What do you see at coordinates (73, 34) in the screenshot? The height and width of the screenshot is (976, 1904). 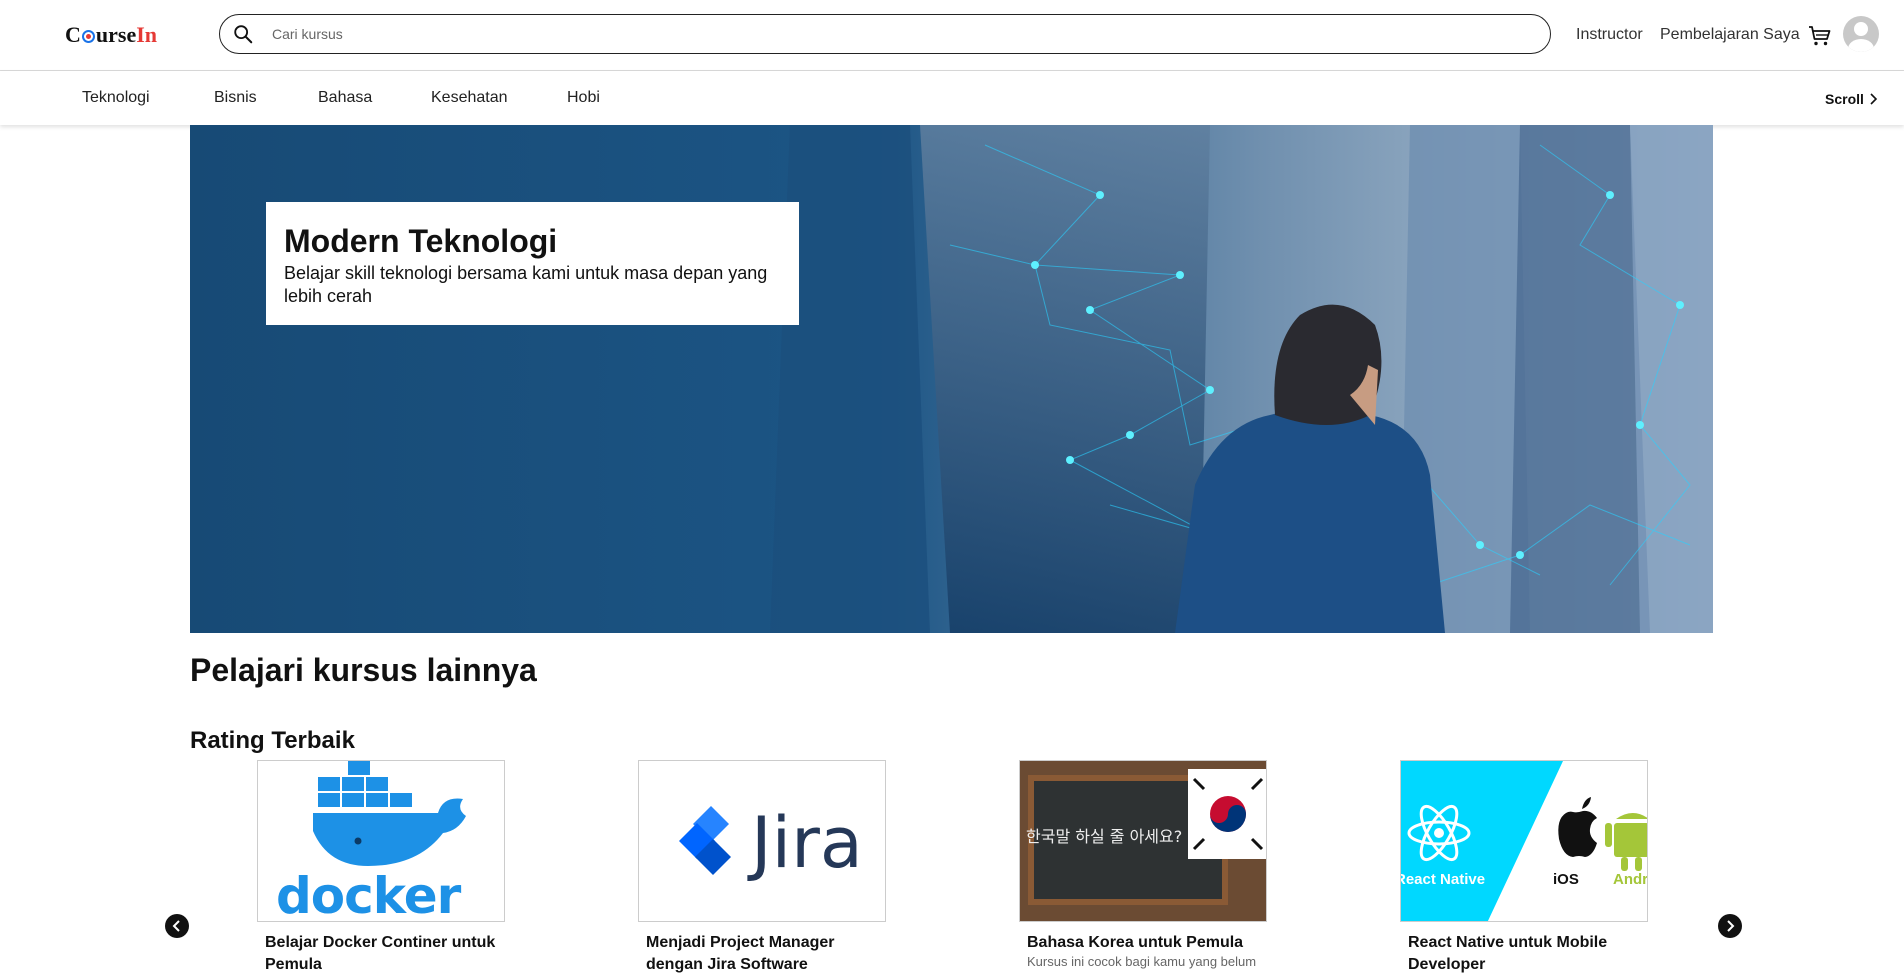 I see `logo-prefix: C` at bounding box center [73, 34].